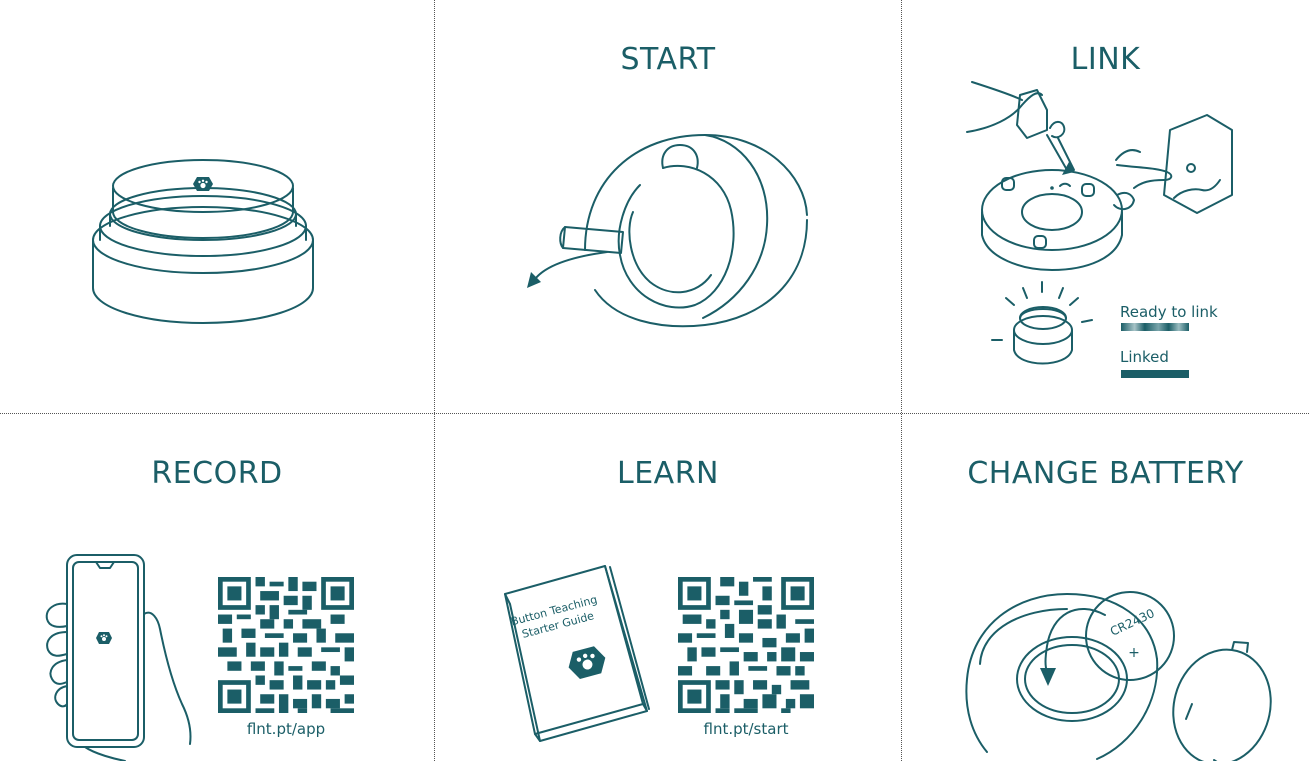 This screenshot has height=761, width=1309. I want to click on battery-polarity: +, so click(1134, 653).